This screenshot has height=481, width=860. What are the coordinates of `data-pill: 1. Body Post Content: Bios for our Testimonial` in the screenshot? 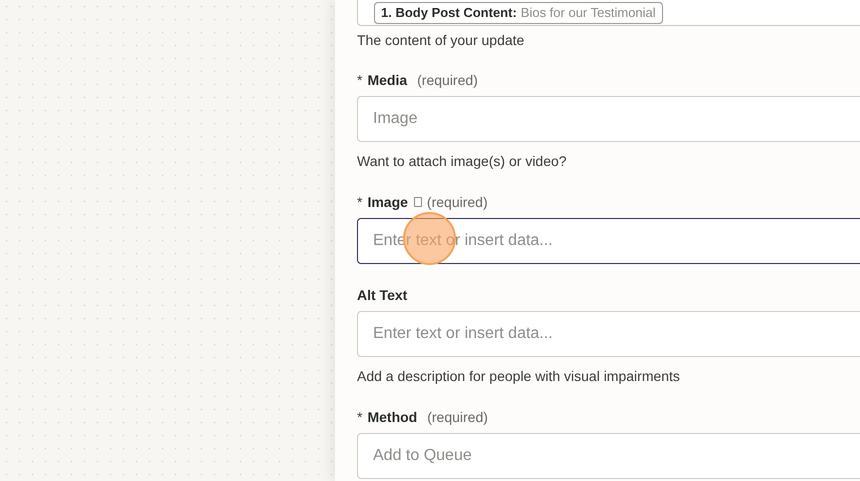 It's located at (518, 13).